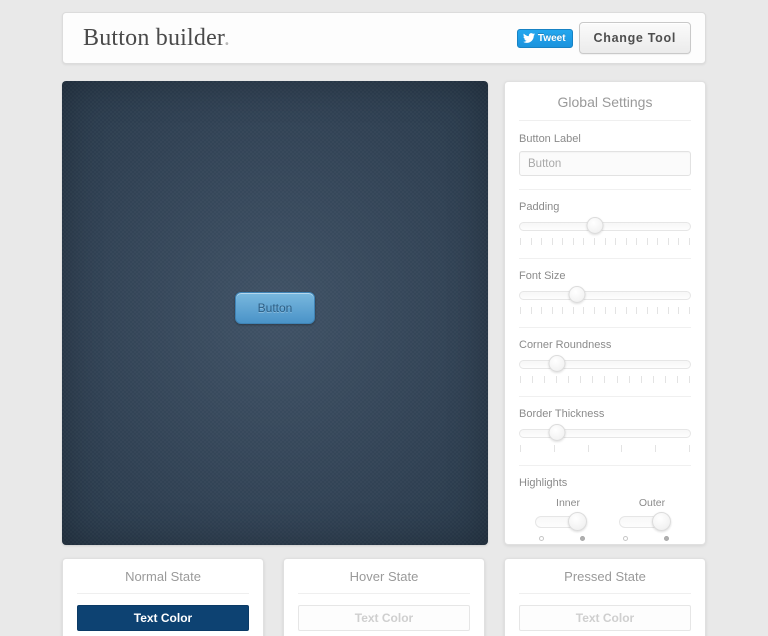 This screenshot has width=768, height=636. I want to click on padding-field: Padding, so click(605, 223).